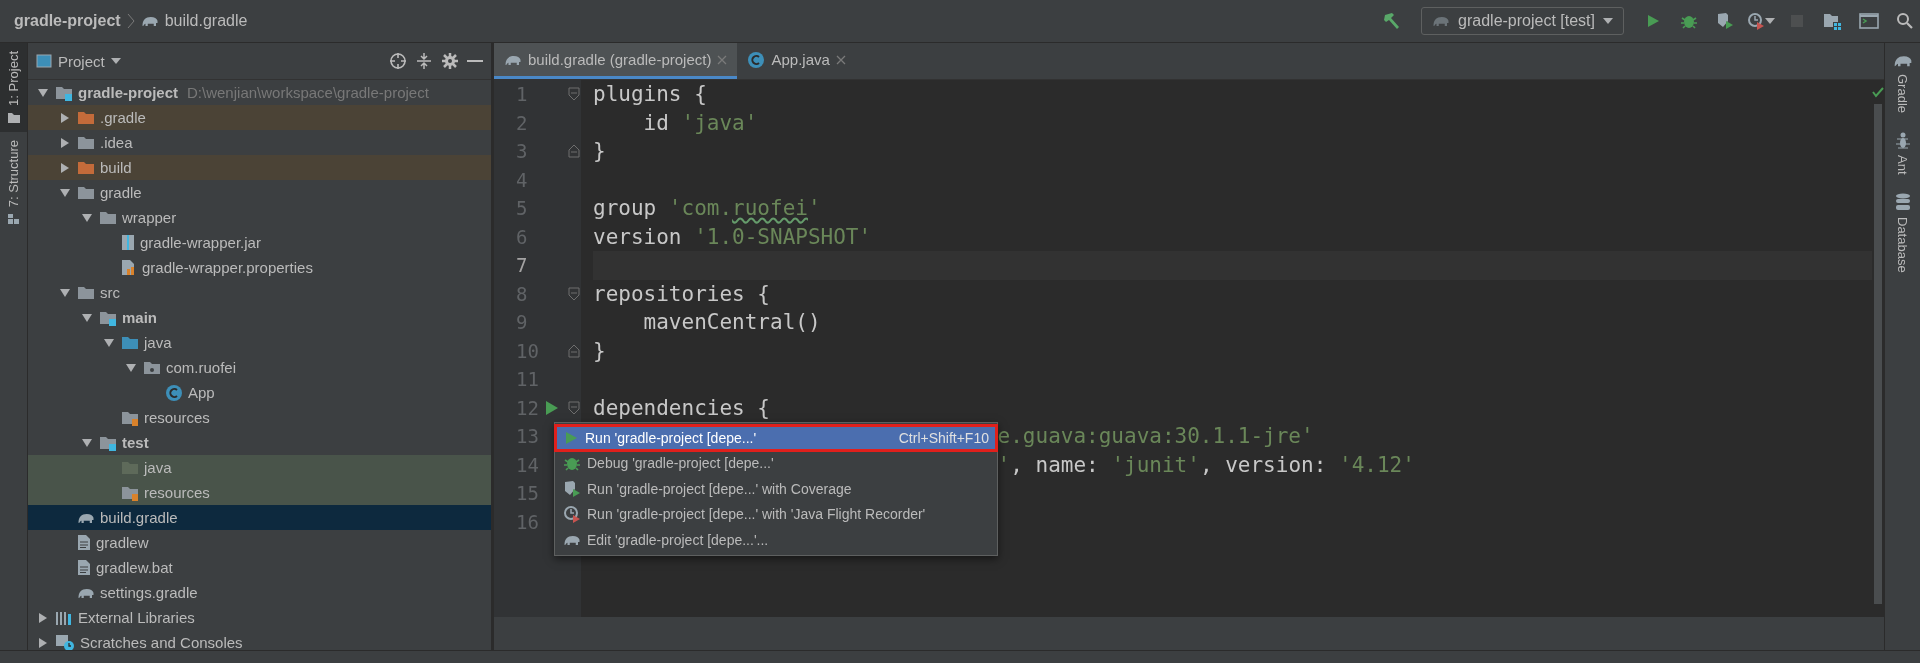  Describe the element at coordinates (158, 342) in the screenshot. I see `tree-item-label: java` at that location.